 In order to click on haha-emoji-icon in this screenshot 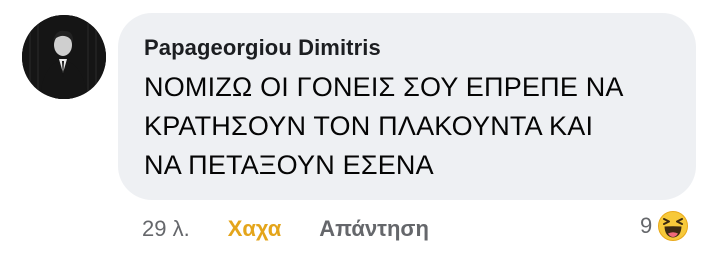, I will do `click(673, 226)`.